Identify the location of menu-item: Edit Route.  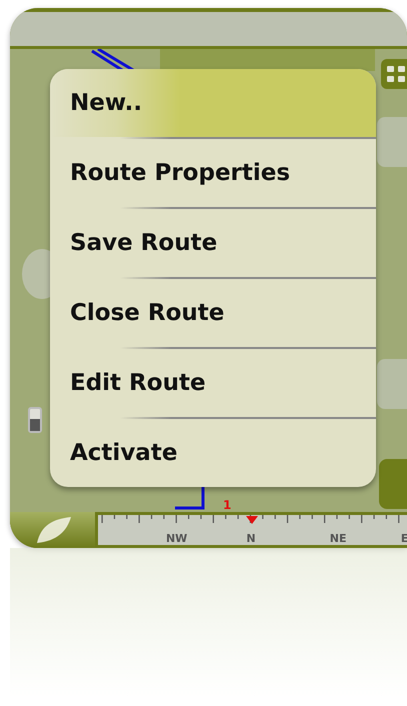
(213, 383).